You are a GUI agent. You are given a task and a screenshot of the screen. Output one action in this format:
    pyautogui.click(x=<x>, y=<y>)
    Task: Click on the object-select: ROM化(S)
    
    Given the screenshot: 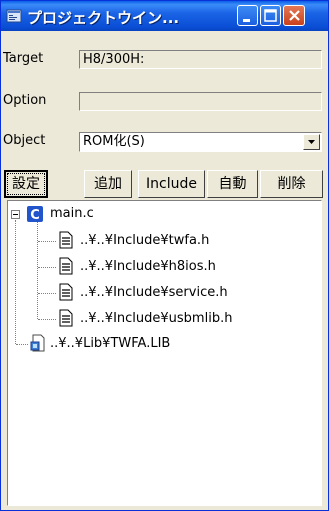 What is the action you would take?
    pyautogui.click(x=200, y=142)
    